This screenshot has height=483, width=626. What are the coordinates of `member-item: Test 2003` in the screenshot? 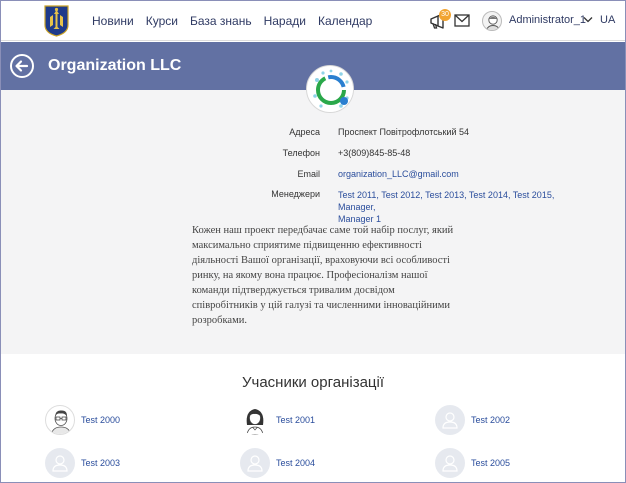 It's located at (82, 463).